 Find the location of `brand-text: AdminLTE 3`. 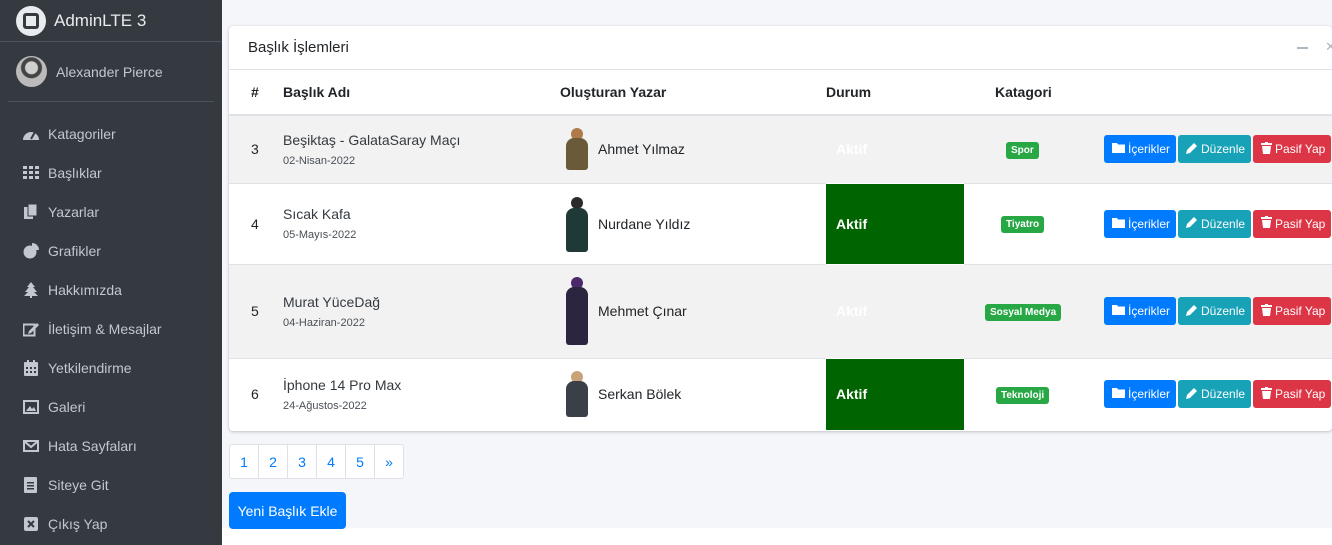

brand-text: AdminLTE 3 is located at coordinates (100, 20).